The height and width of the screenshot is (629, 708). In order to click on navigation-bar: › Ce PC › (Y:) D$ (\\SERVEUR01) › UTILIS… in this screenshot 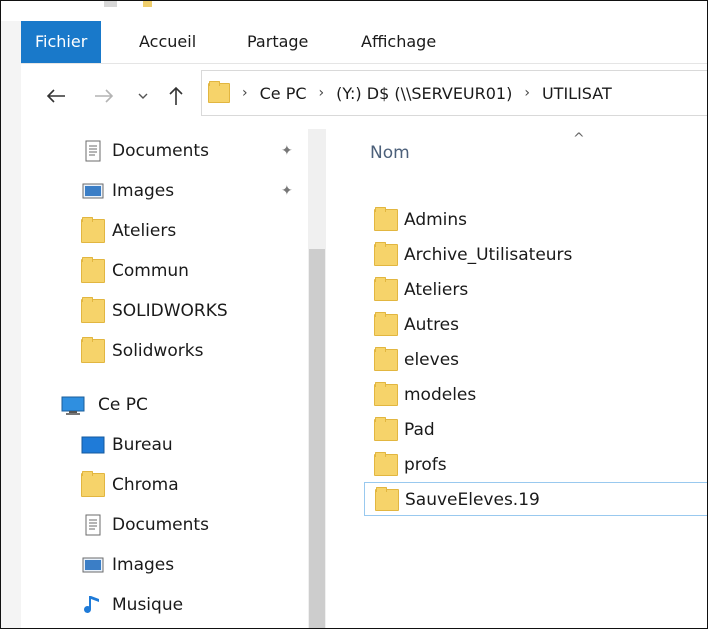, I will do `click(364, 96)`.